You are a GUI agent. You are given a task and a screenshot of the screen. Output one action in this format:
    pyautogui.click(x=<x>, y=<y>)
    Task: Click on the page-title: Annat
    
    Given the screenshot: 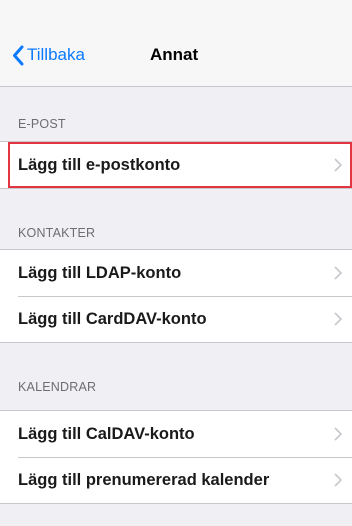 What is the action you would take?
    pyautogui.click(x=174, y=54)
    